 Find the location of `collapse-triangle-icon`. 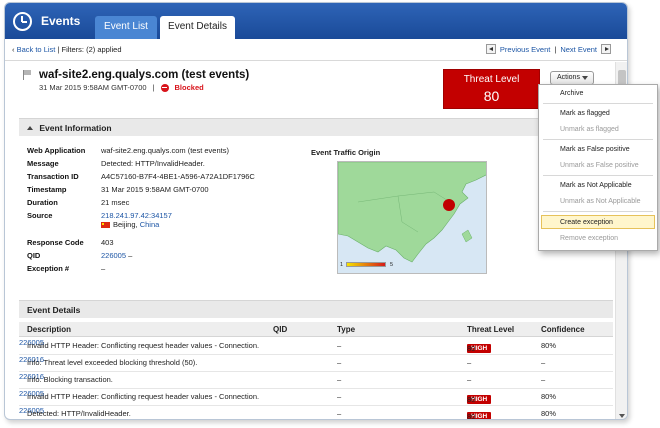

collapse-triangle-icon is located at coordinates (30, 128).